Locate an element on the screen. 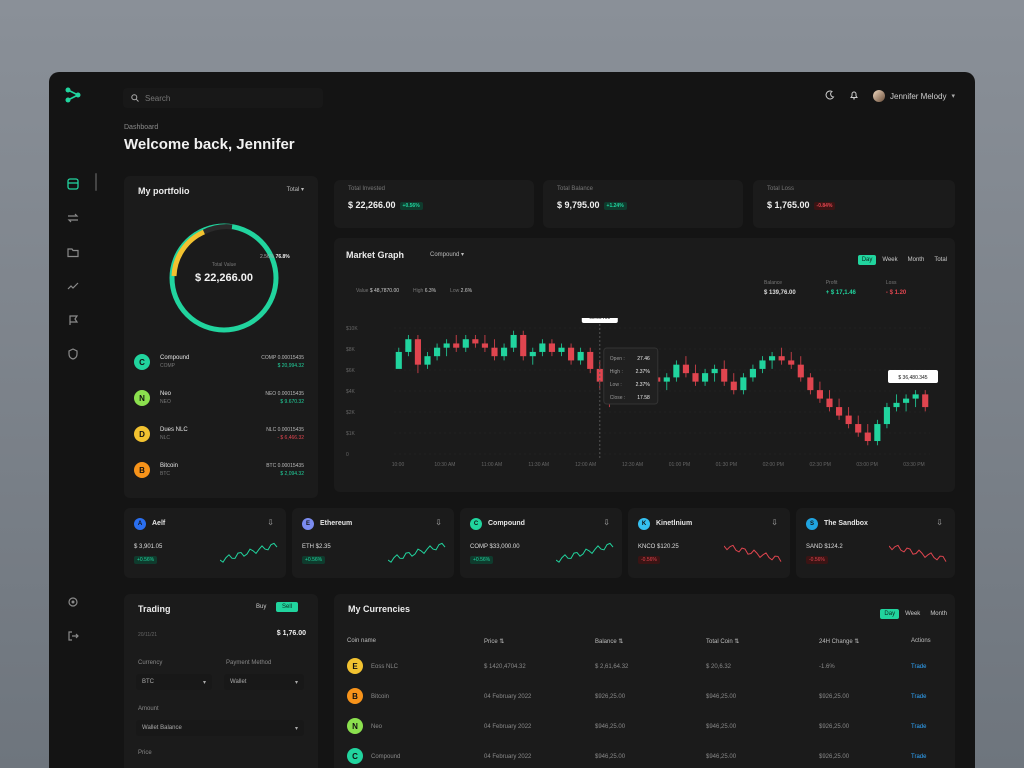  watch-card: S The Sandbox ⇩ SAND $124.2 -0.56% is located at coordinates (875, 543).